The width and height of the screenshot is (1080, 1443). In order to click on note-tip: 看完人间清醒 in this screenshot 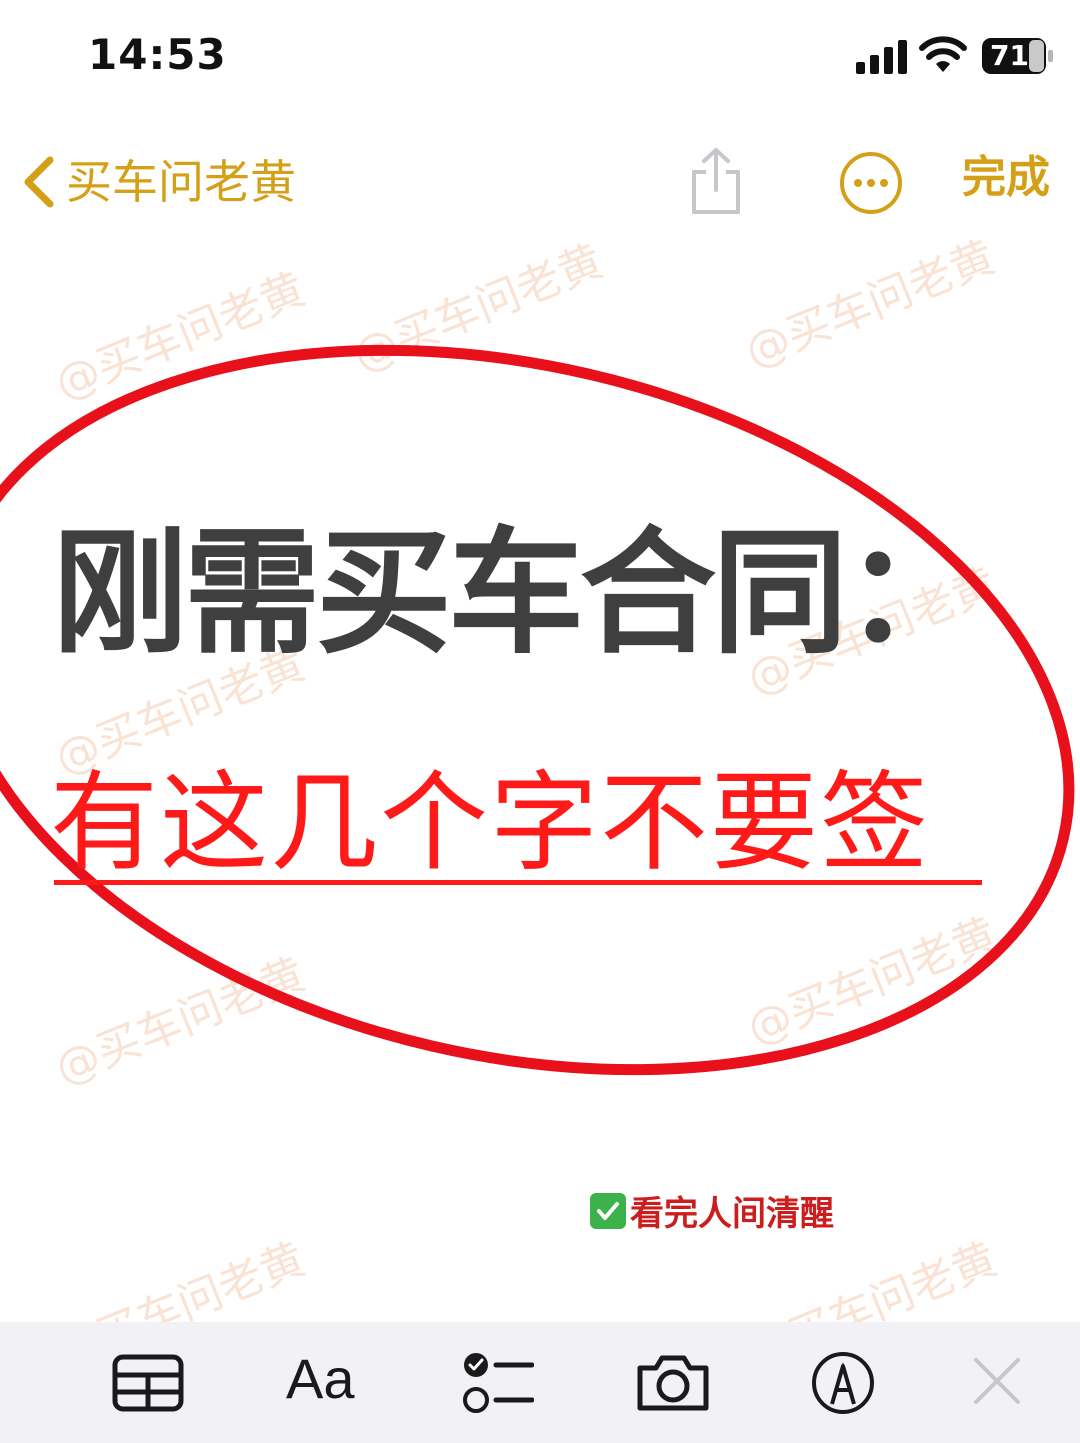, I will do `click(712, 1210)`.